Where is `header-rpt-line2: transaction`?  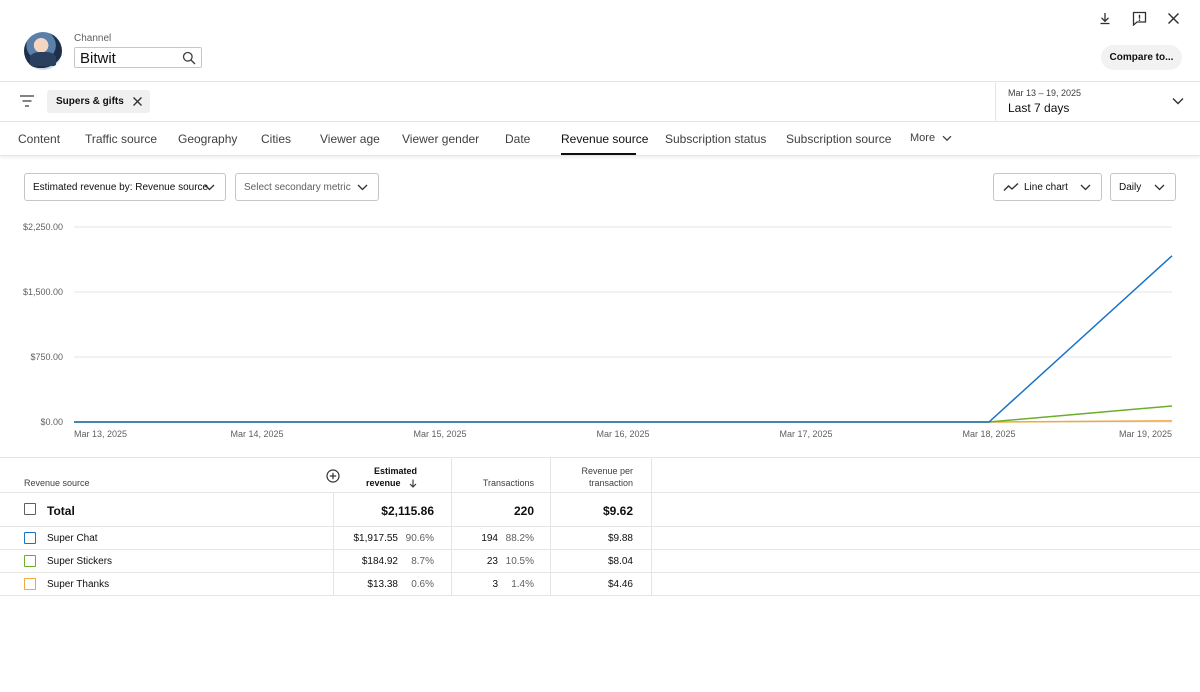
header-rpt-line2: transaction is located at coordinates (610, 483).